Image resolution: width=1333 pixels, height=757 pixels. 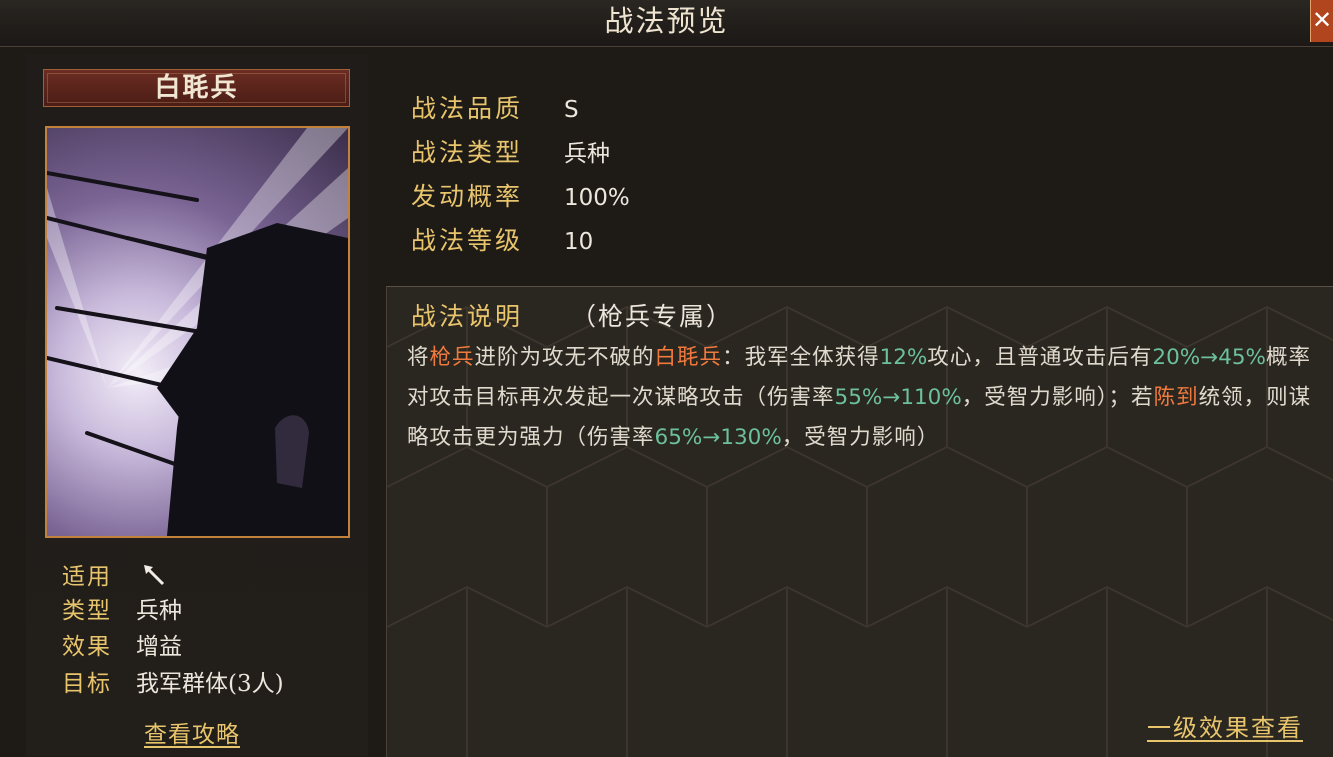 I want to click on property-label: 战法等级, so click(x=467, y=240).